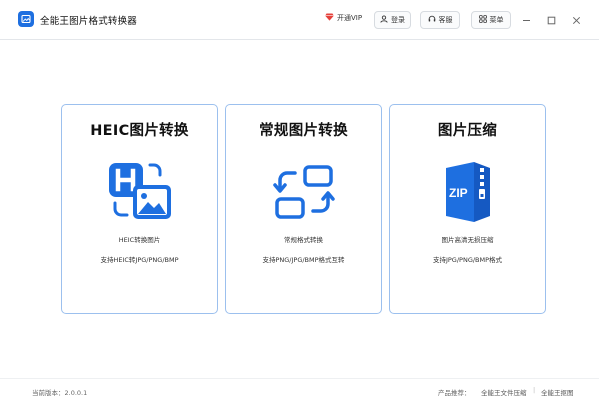  Describe the element at coordinates (139, 260) in the screenshot. I see `card-formats: 支持HEIC转JPG/PNG/BMP` at that location.